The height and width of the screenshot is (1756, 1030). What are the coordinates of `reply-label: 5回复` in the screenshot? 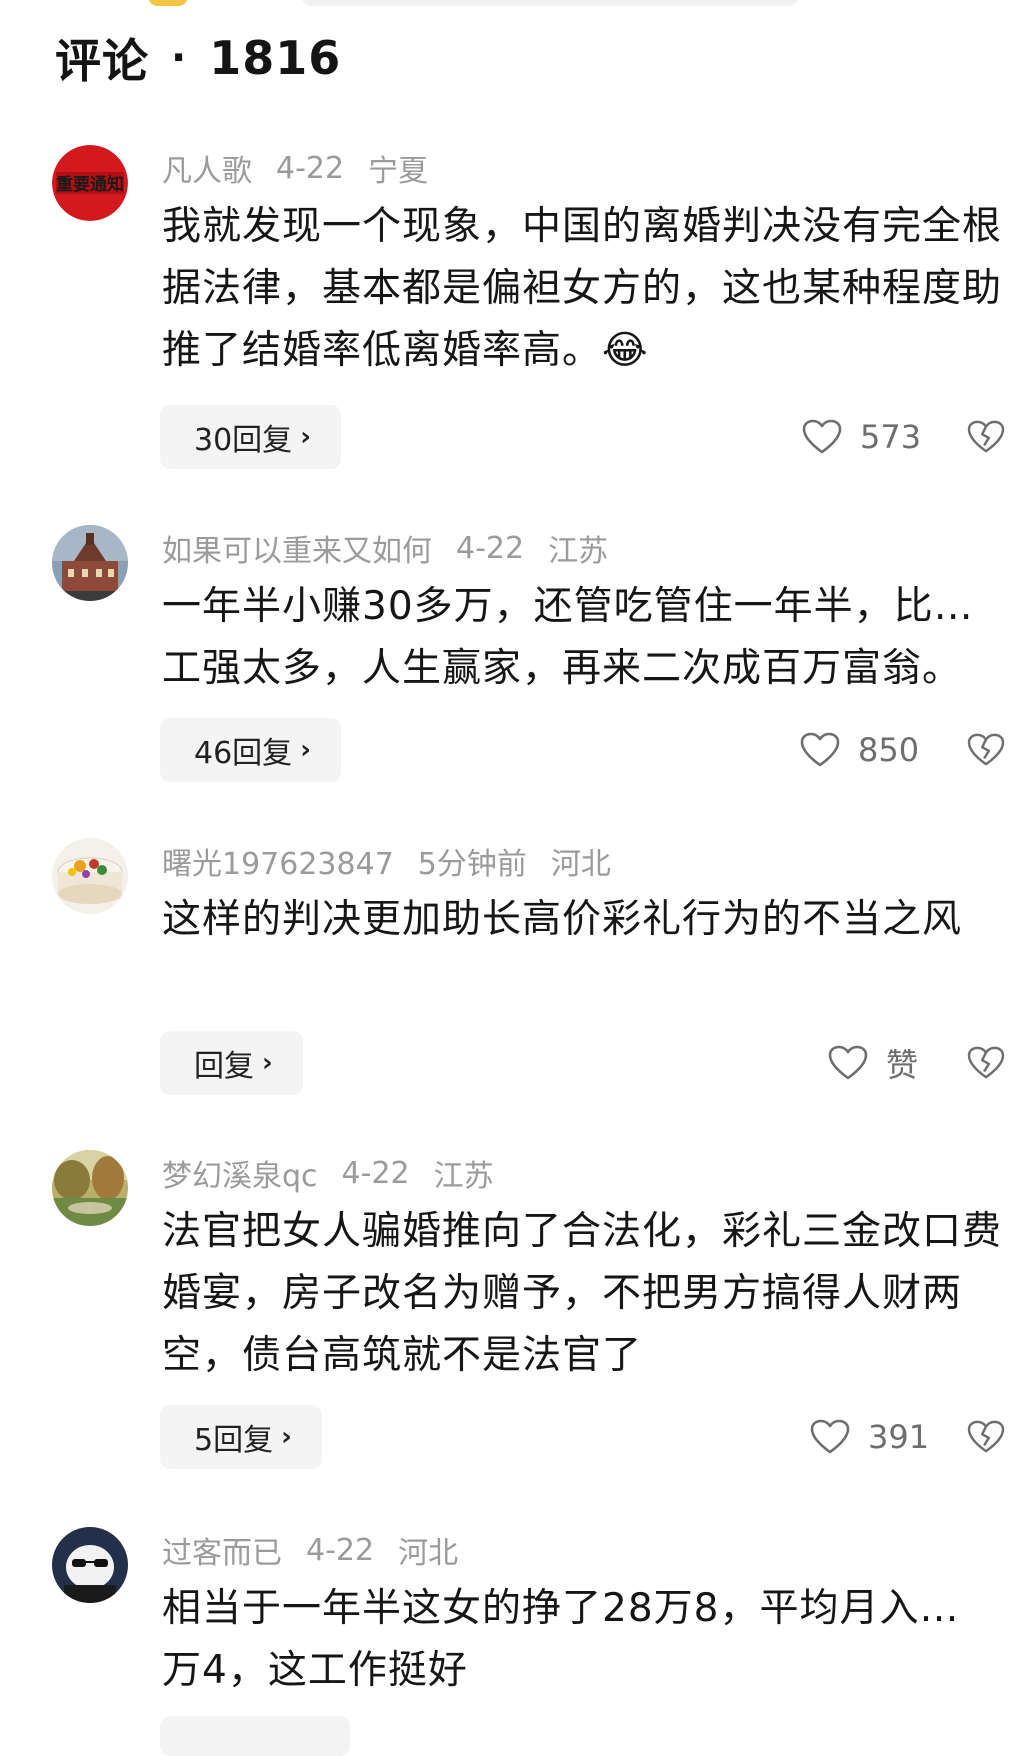 It's located at (234, 1440).